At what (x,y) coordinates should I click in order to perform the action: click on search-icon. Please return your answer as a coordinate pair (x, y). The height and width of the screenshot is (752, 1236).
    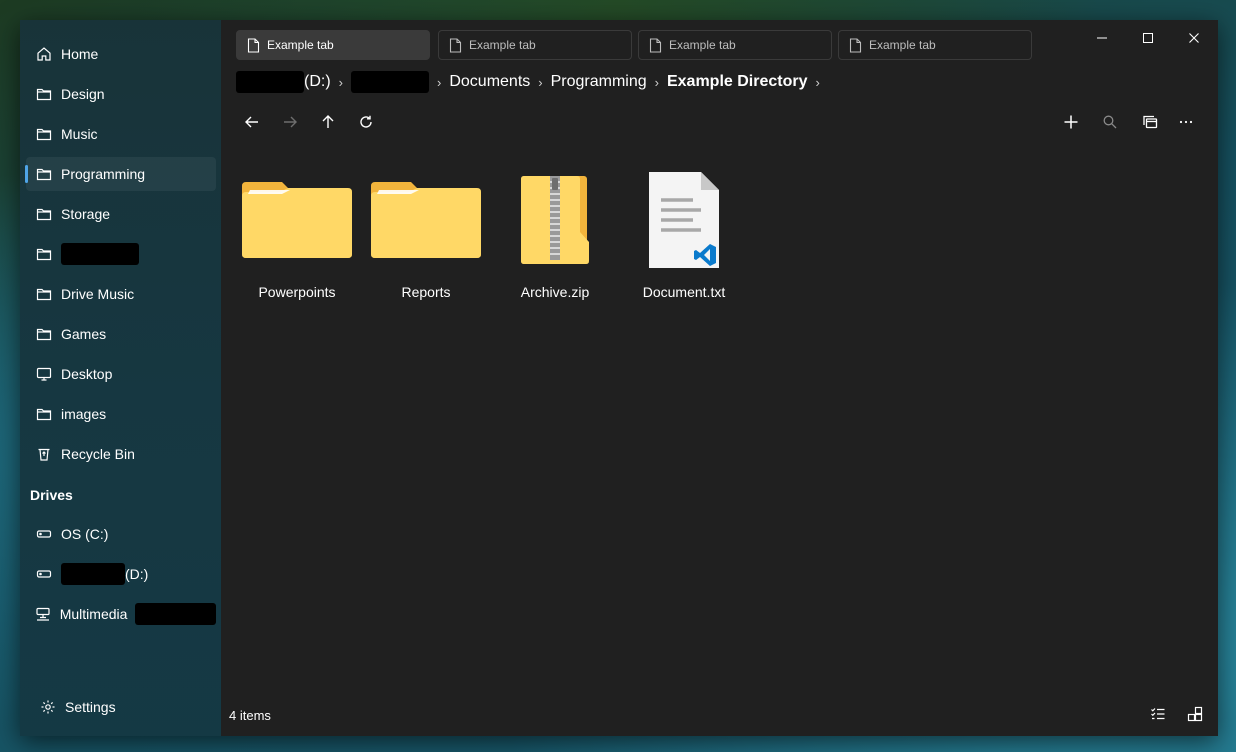
    Looking at the image, I should click on (1110, 122).